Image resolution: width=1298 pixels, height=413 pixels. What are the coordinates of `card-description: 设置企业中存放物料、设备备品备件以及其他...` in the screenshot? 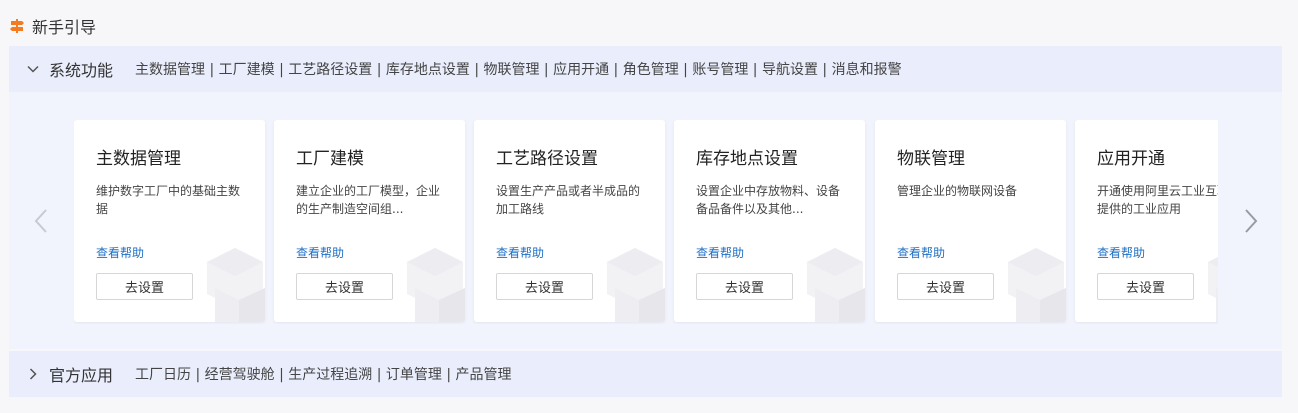 It's located at (768, 200).